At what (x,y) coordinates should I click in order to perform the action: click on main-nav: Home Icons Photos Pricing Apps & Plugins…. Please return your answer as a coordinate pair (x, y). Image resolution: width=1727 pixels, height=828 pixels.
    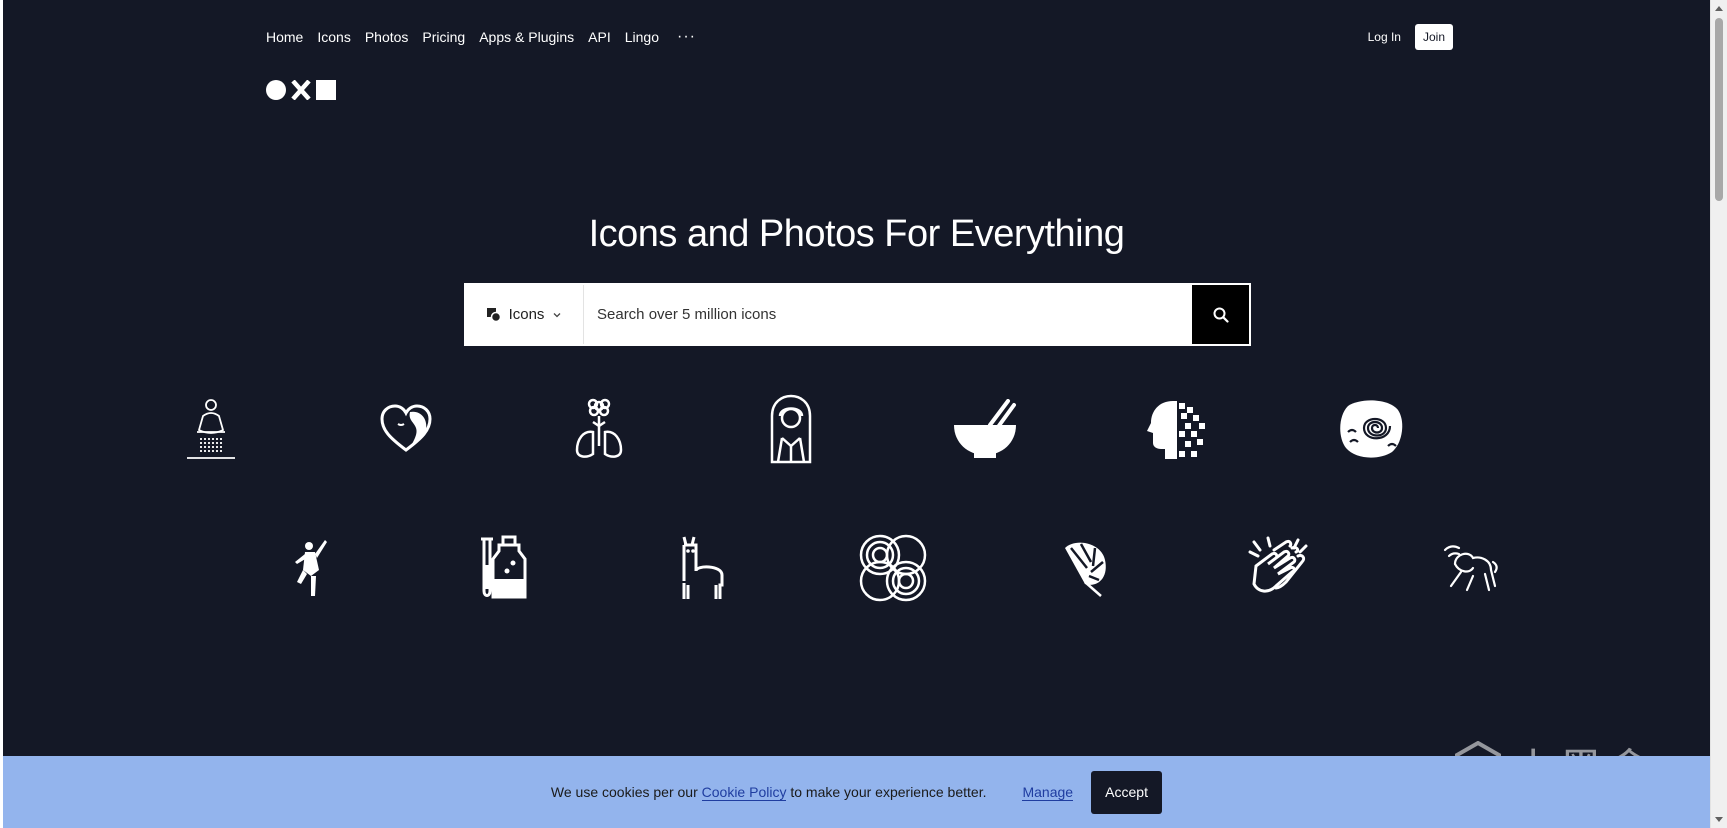
    Looking at the image, I should click on (481, 37).